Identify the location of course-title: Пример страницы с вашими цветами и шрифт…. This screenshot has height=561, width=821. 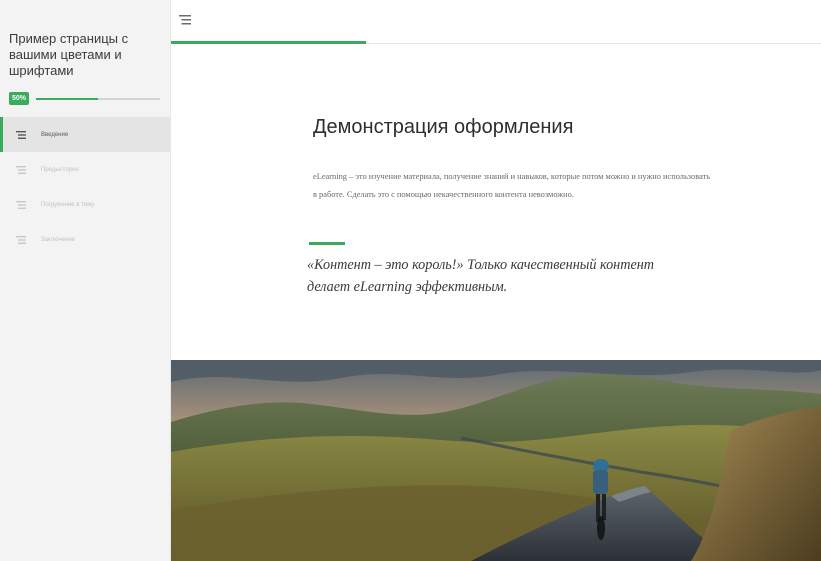
(69, 54).